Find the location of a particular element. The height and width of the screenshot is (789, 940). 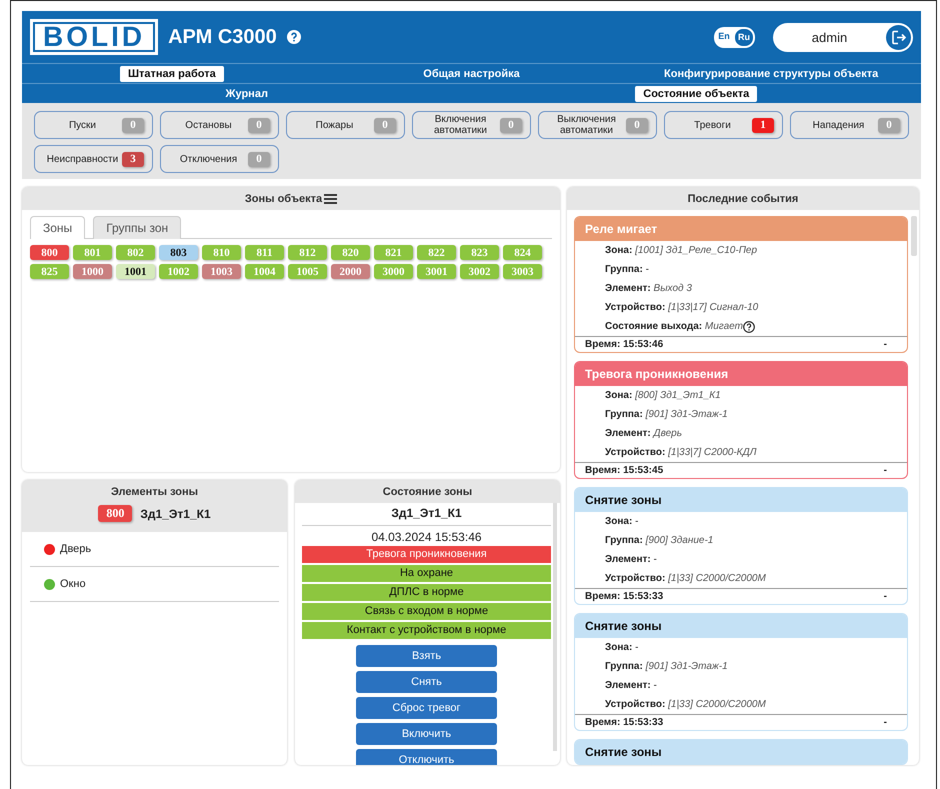

counter-button: Тревоги 1 is located at coordinates (723, 125).